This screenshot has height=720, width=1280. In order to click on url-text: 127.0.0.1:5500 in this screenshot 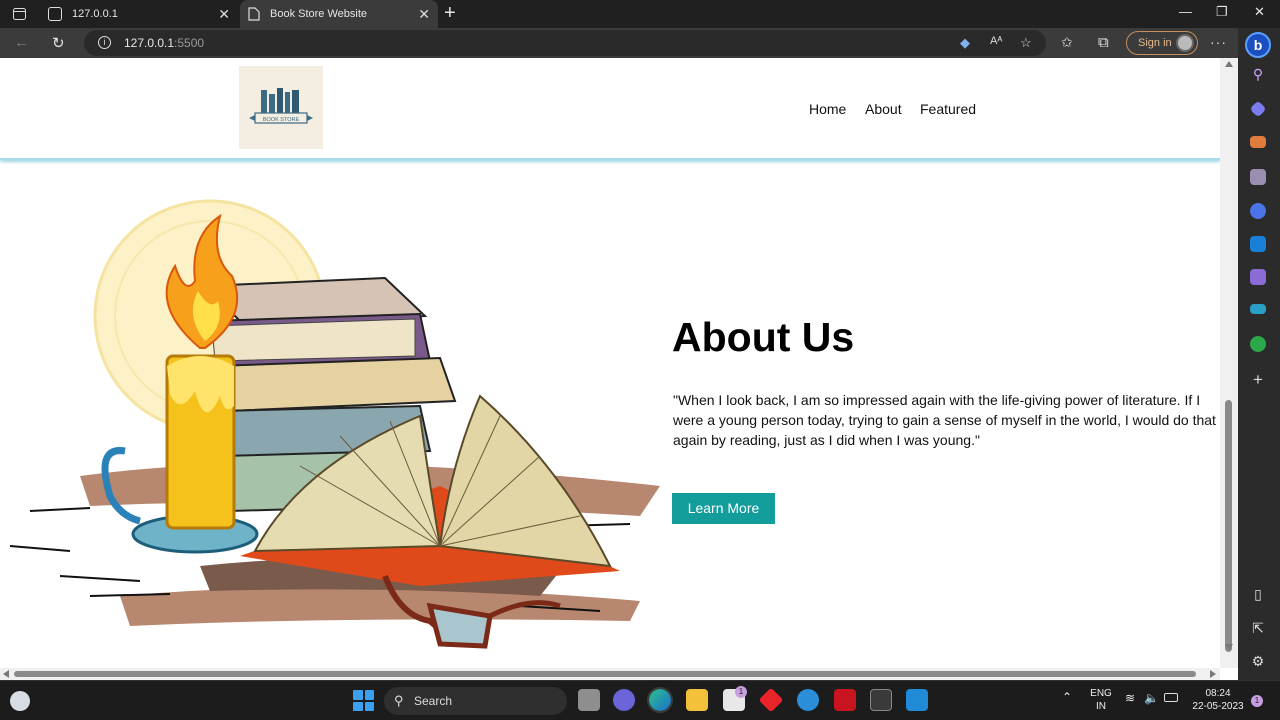, I will do `click(164, 43)`.